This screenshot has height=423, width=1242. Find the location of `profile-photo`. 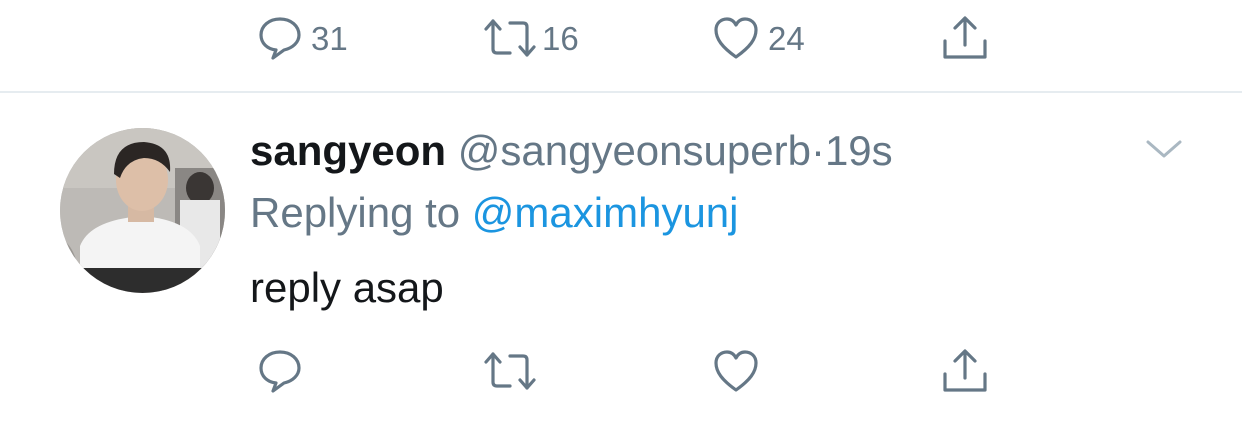

profile-photo is located at coordinates (142, 210).